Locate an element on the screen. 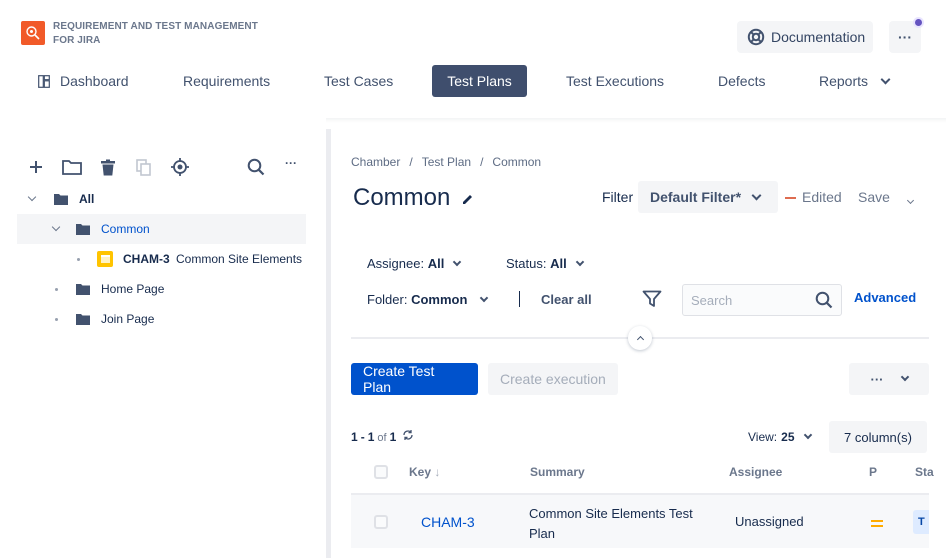 This screenshot has height=558, width=950. chevron-up-icon is located at coordinates (640, 339).